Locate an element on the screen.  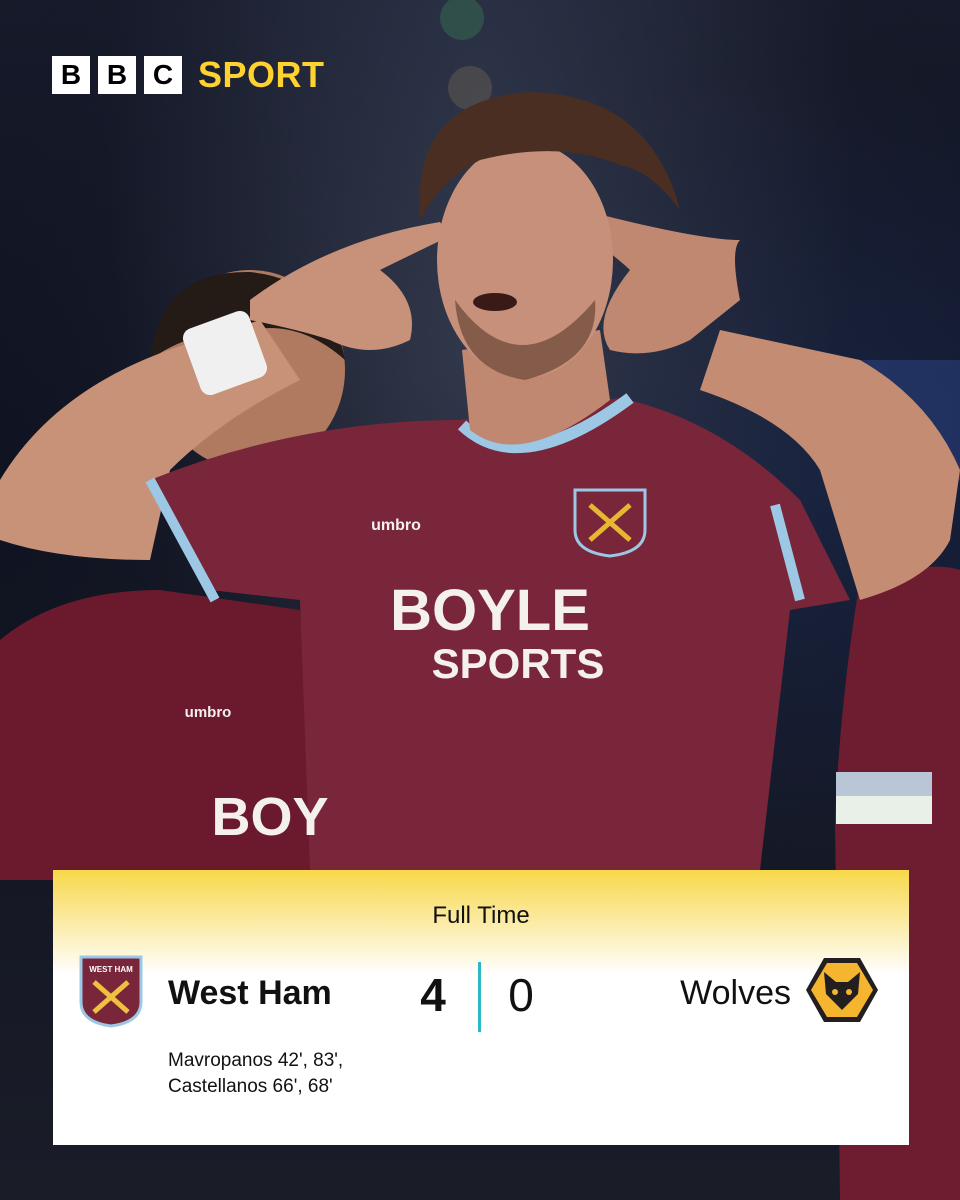
sport-wordmark: SPORT is located at coordinates (261, 74).